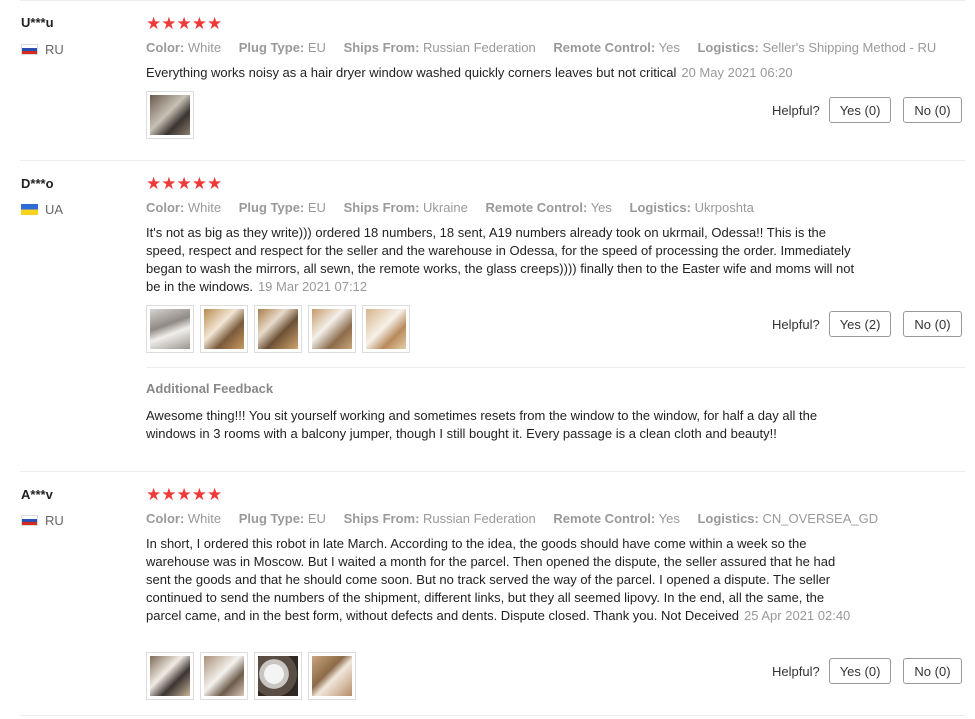  Describe the element at coordinates (42, 209) in the screenshot. I see `reviewer-country: UA` at that location.